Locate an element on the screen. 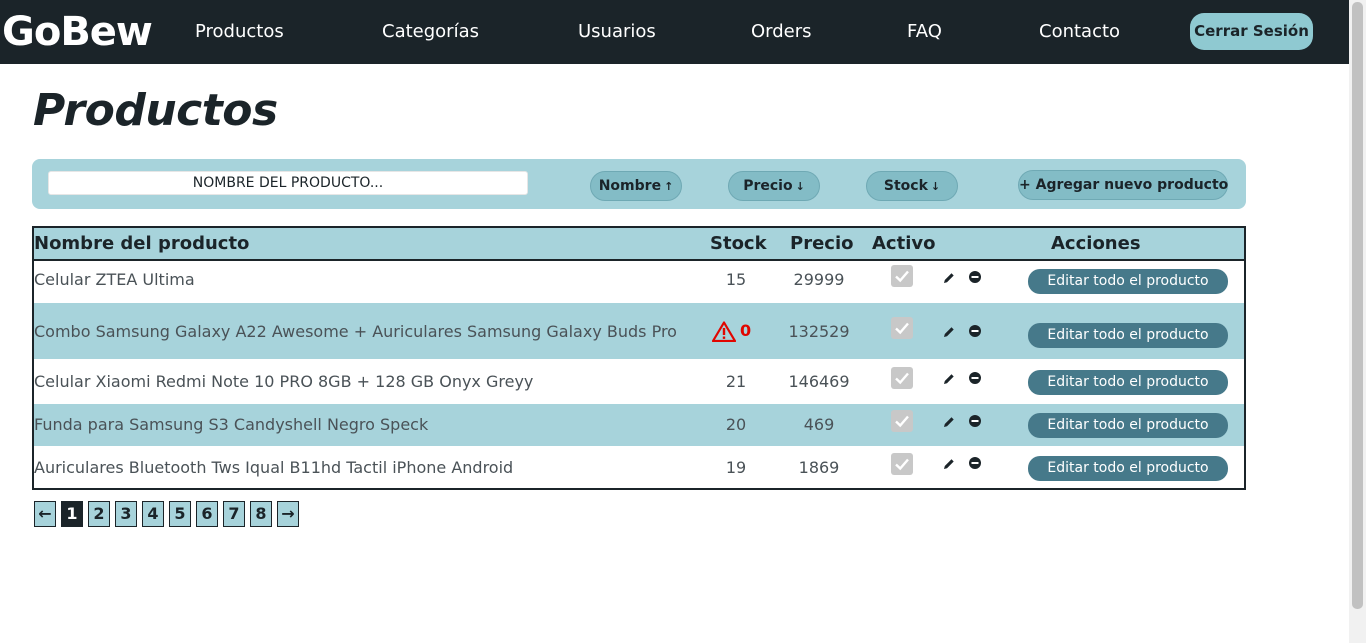 The height and width of the screenshot is (643, 1366). pagination-page-5: 5 is located at coordinates (180, 514).